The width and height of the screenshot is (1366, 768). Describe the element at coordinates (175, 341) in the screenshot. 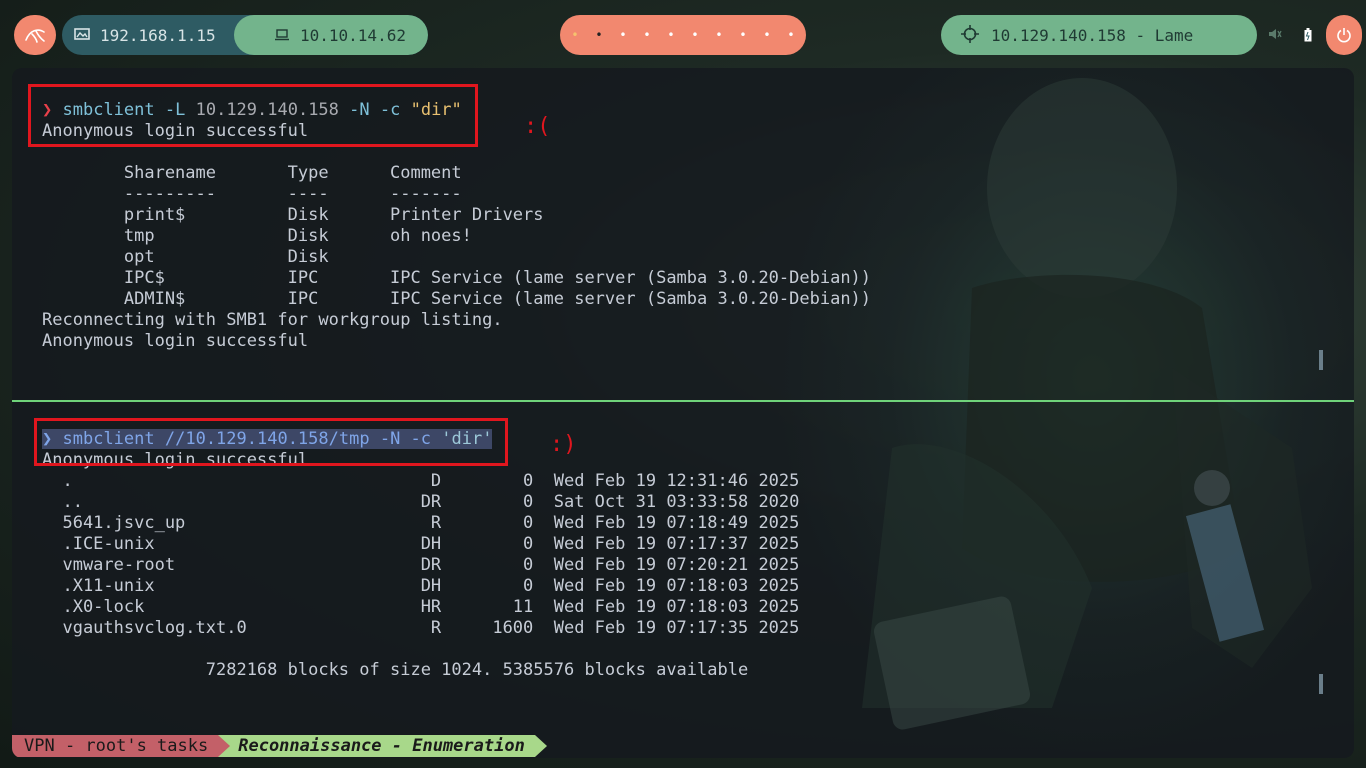

I see `output-line: Anonymous login successful` at that location.